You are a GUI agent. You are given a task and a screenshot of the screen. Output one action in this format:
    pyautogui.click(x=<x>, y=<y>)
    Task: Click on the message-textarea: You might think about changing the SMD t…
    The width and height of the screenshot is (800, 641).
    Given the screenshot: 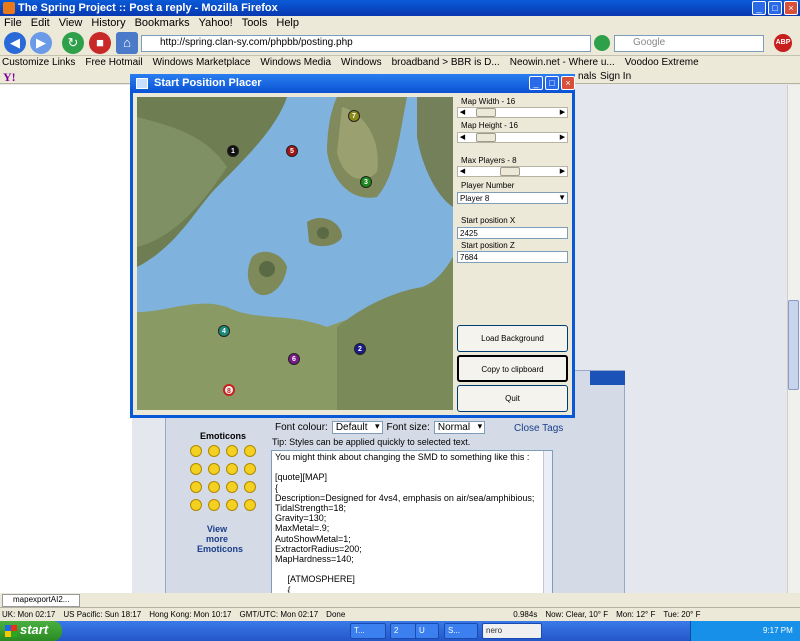 What is the action you would take?
    pyautogui.click(x=412, y=525)
    